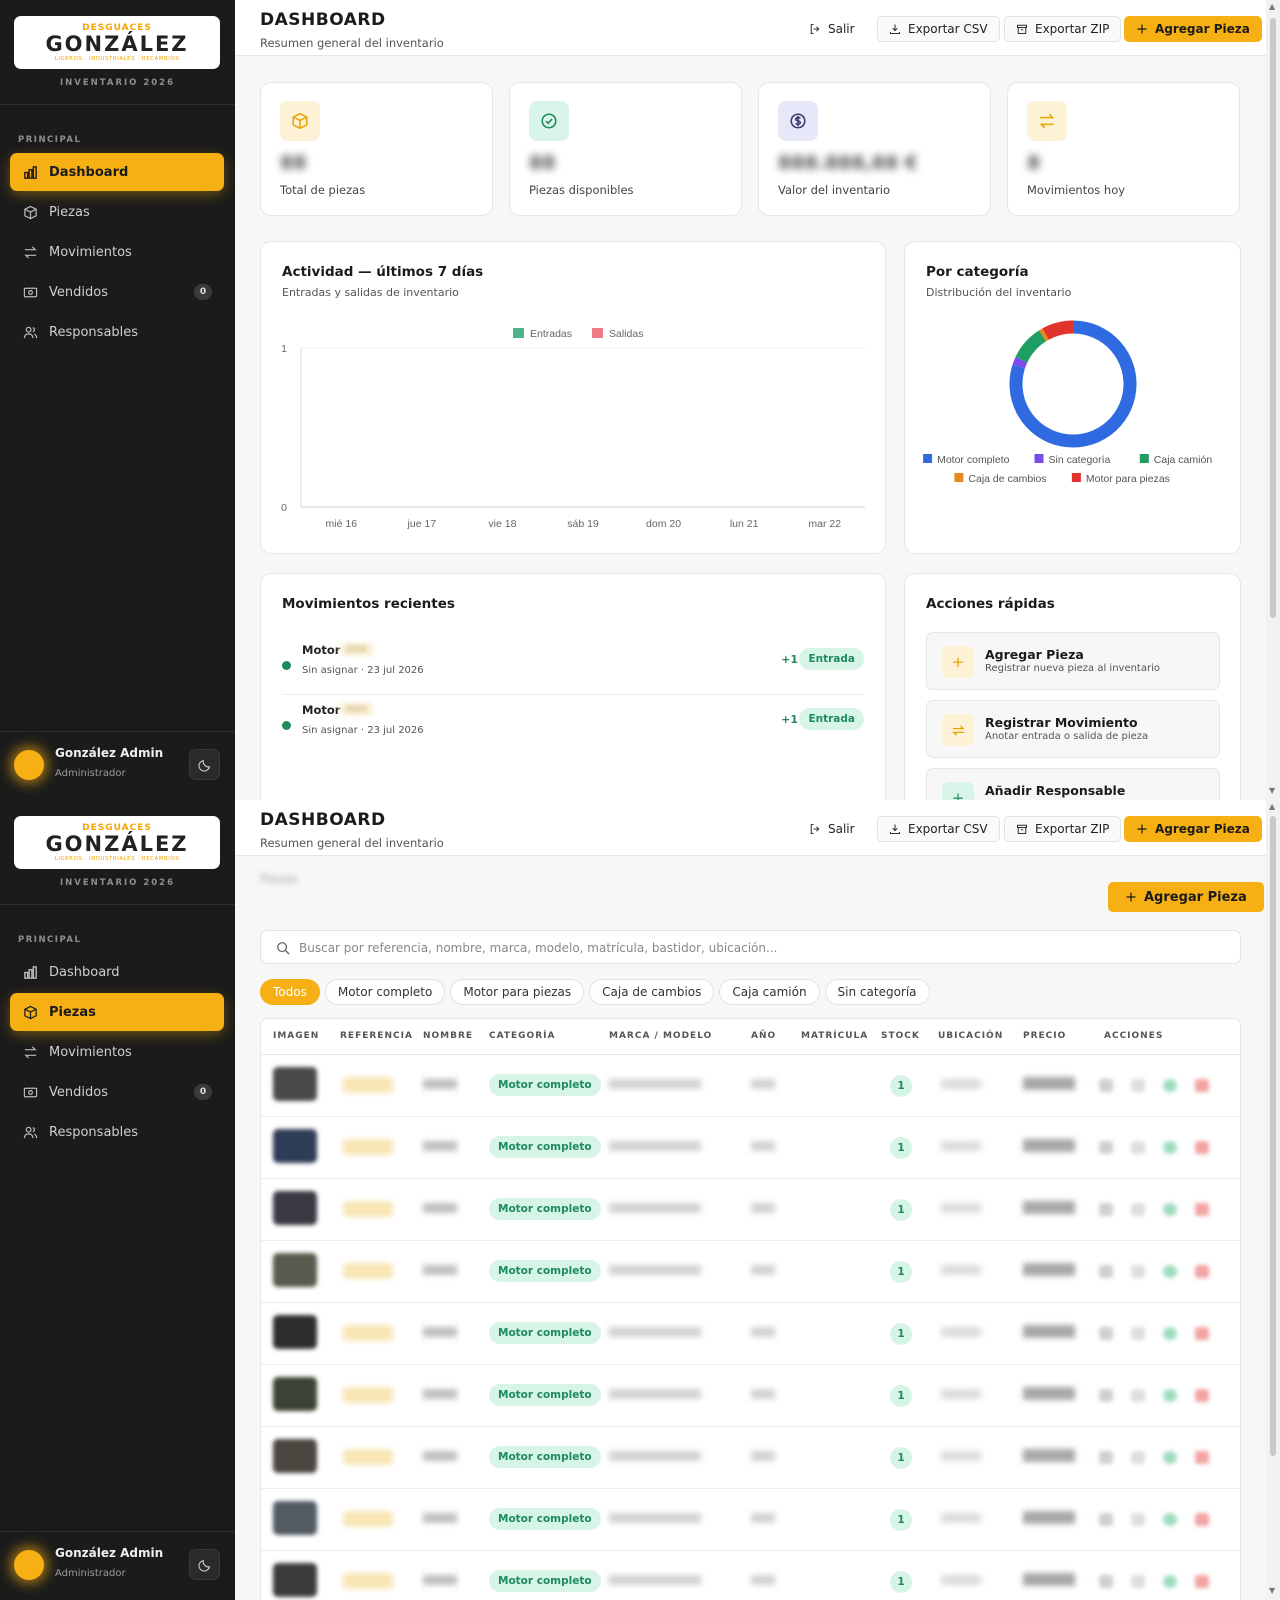 The width and height of the screenshot is (1280, 1600). I want to click on filter-chip-motor-completo: Motor completo, so click(385, 992).